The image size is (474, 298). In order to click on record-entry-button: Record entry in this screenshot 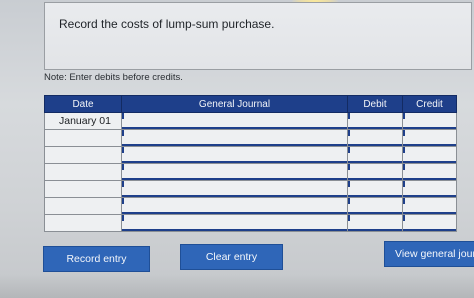, I will do `click(96, 259)`.